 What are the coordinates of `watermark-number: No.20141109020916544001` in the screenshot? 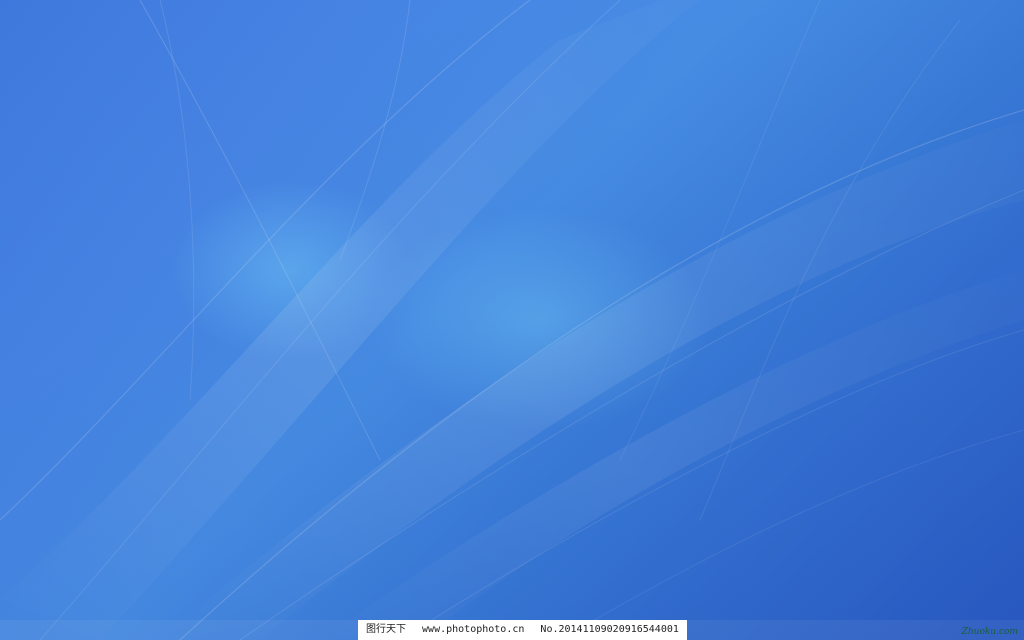 It's located at (609, 629).